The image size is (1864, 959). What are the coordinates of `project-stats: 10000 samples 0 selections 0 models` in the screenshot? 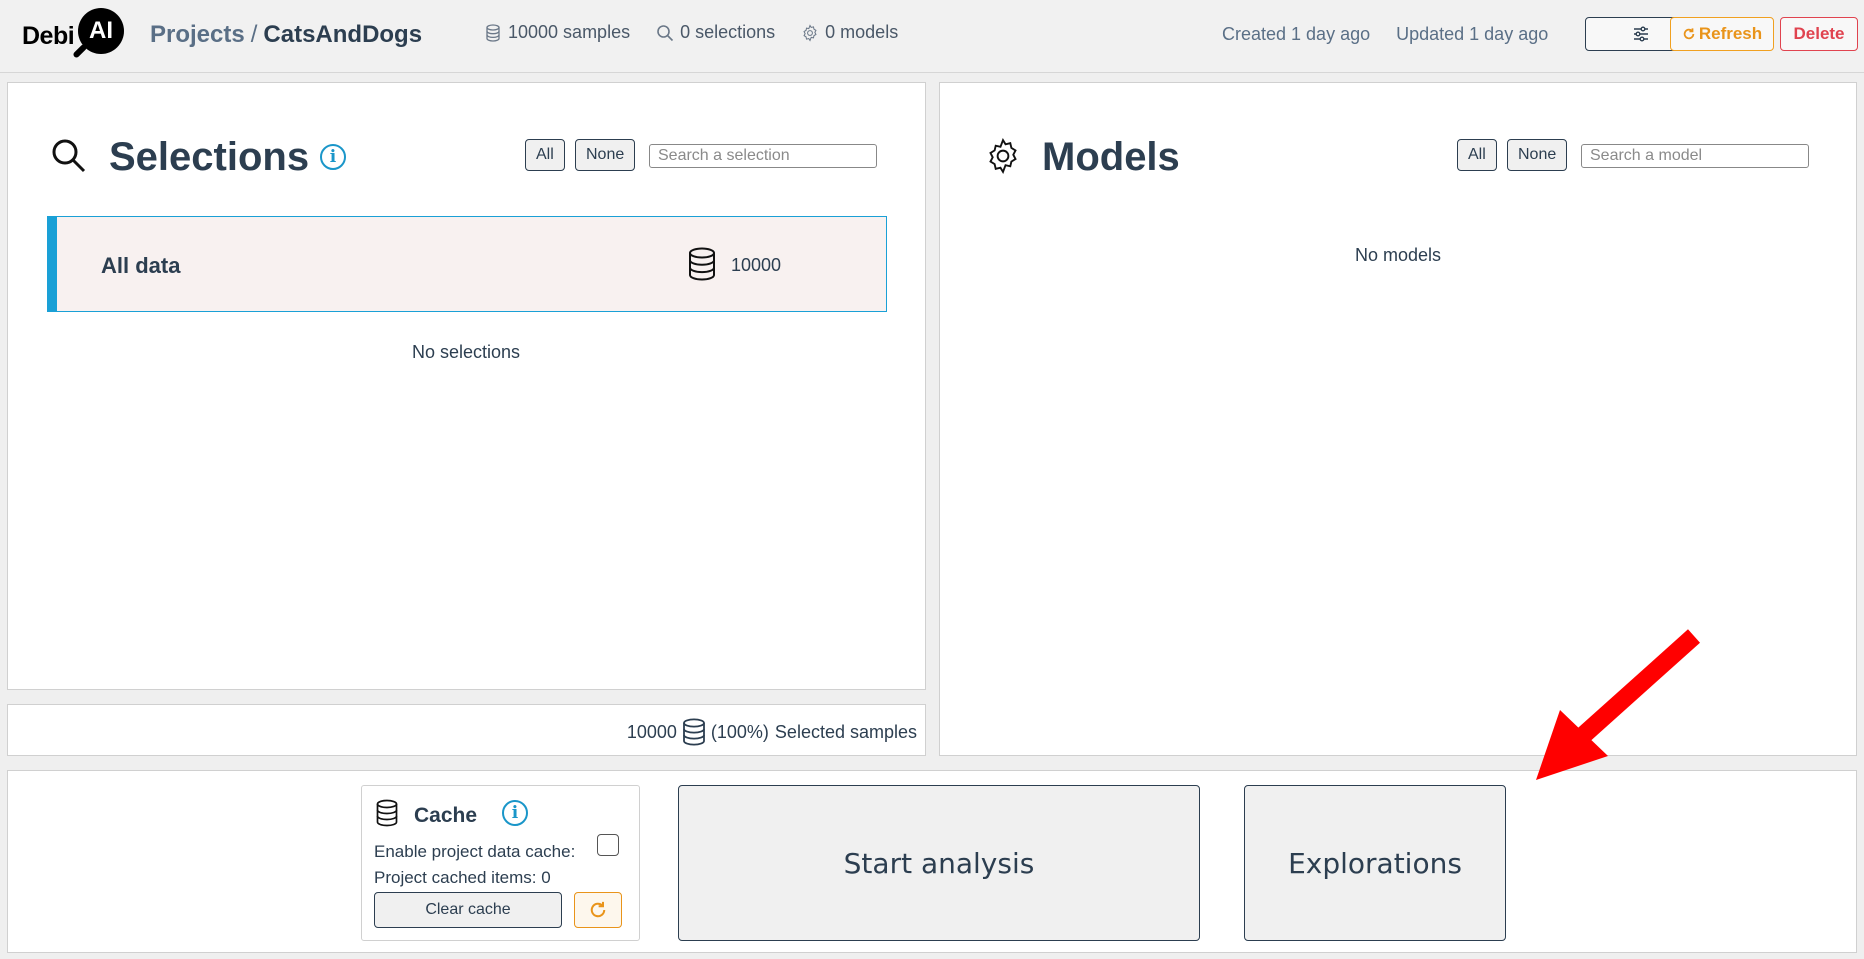 It's located at (691, 32).